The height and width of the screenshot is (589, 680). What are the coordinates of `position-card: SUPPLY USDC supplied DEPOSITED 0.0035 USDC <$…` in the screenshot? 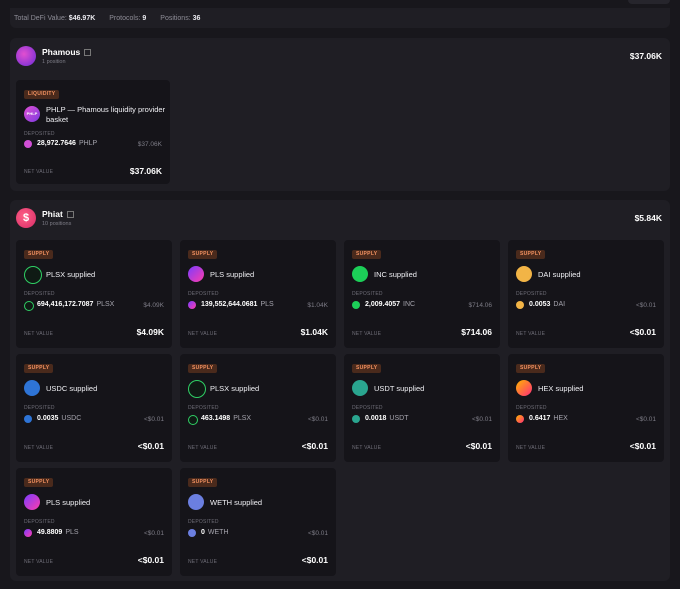 It's located at (94, 408).